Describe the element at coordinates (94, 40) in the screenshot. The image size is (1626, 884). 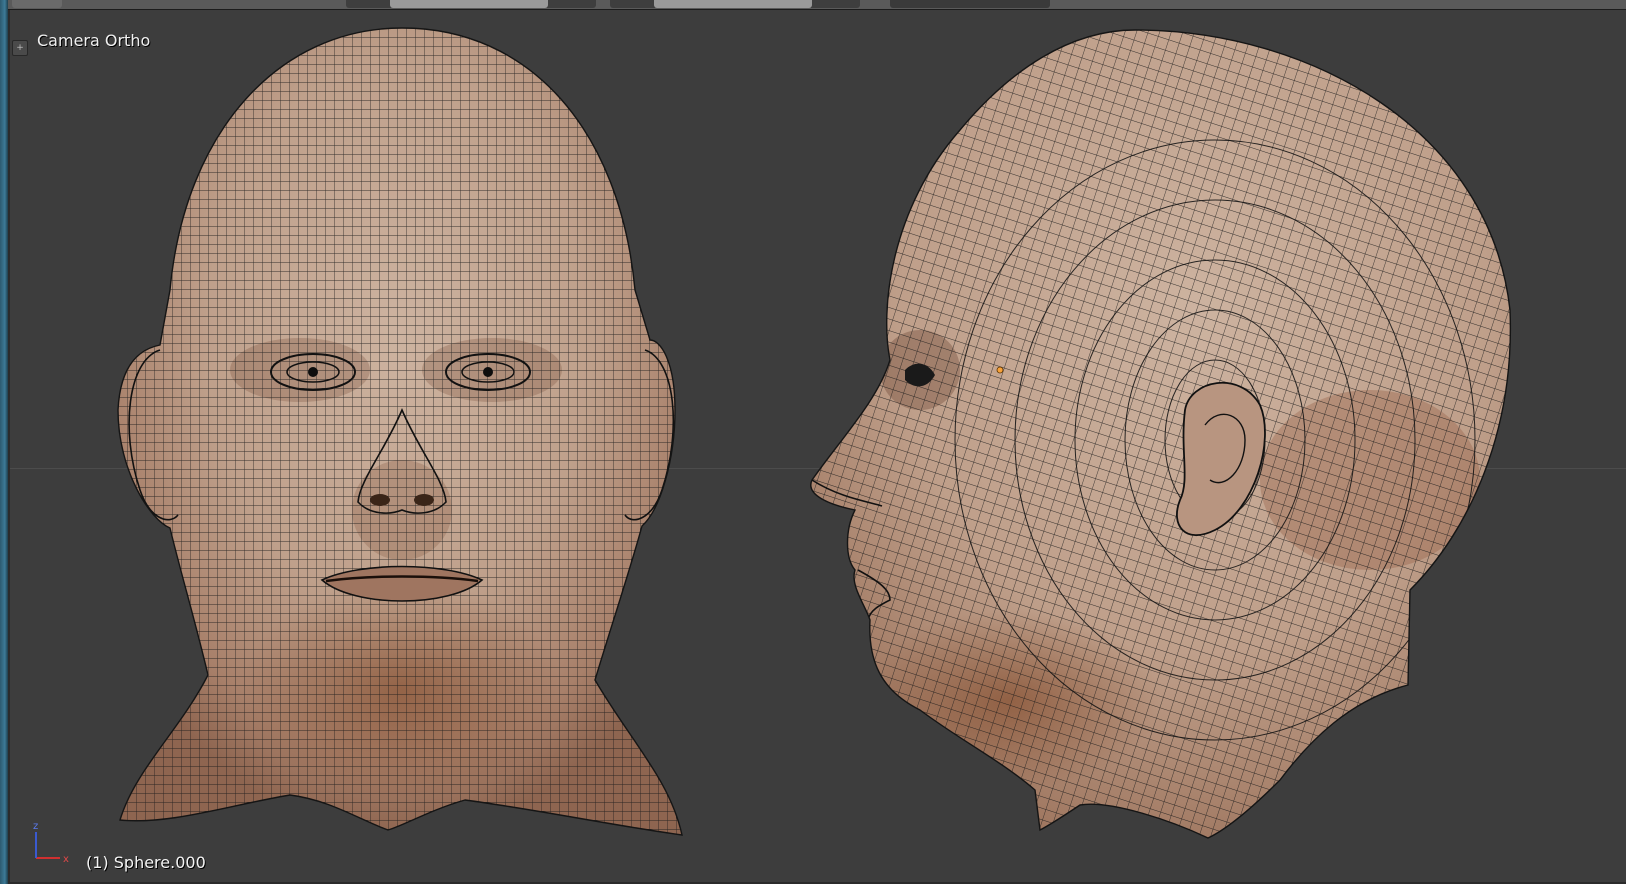
I see `view-name-label: Camera Ortho` at that location.